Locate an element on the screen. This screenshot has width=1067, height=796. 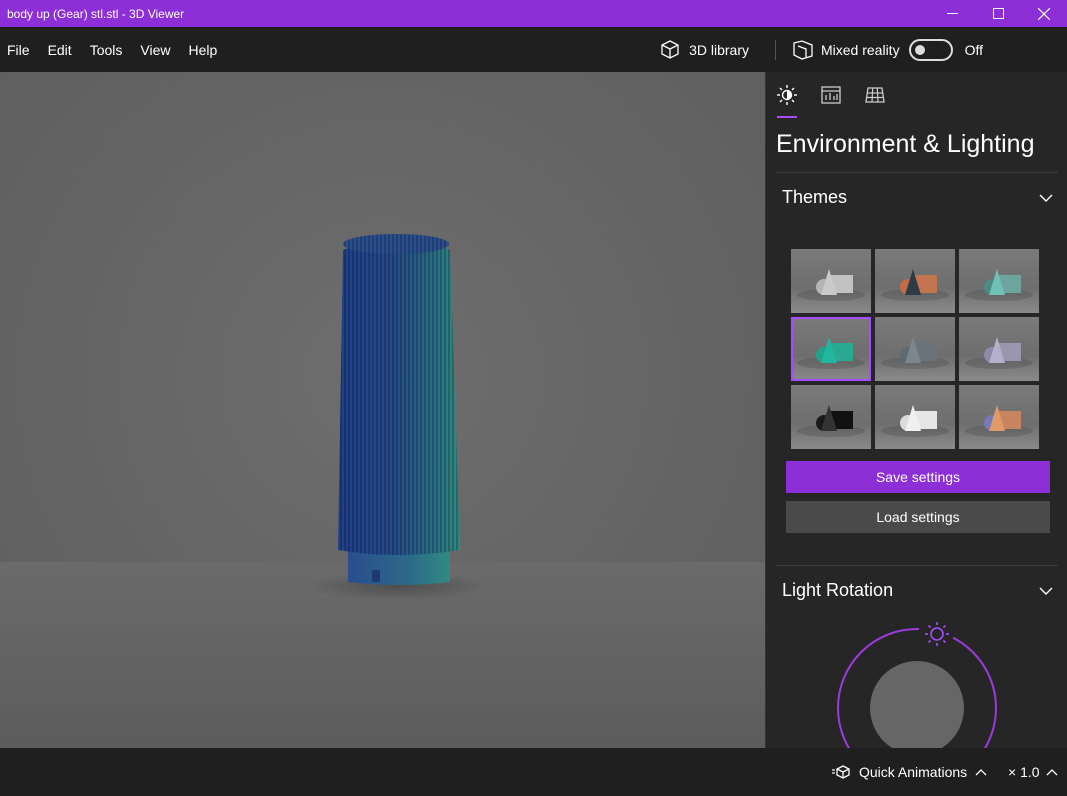
toggle-knob is located at coordinates (919, 49).